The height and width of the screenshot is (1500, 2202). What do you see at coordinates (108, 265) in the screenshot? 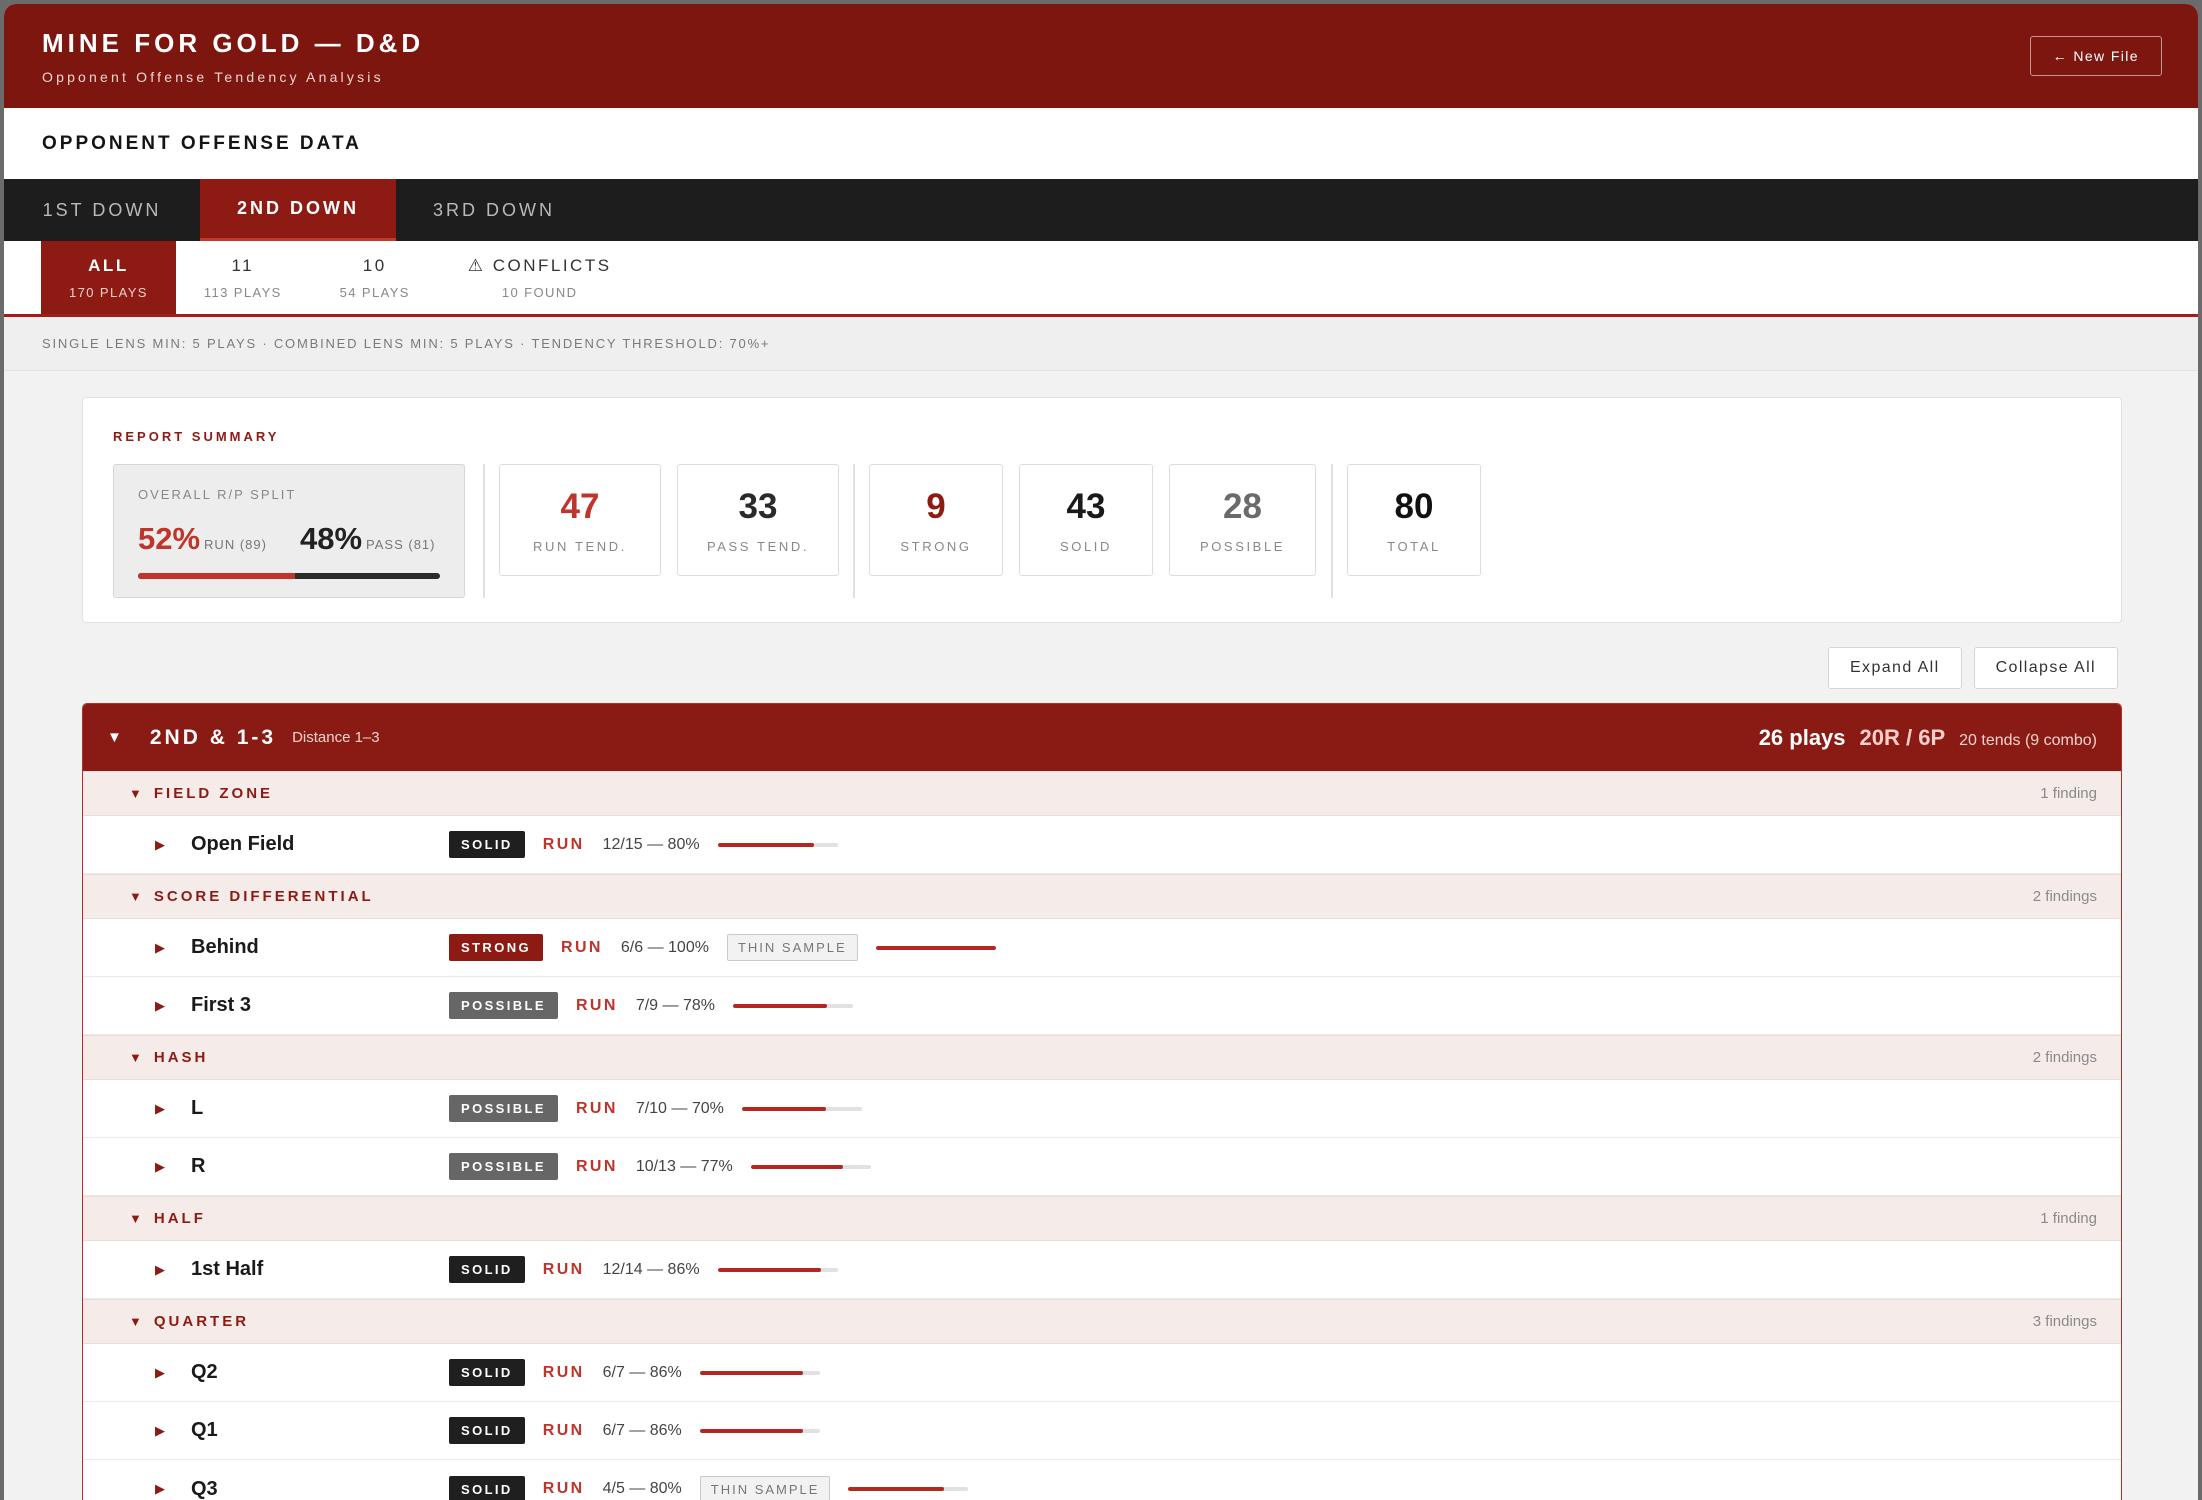
I see `tab-label: ALL` at bounding box center [108, 265].